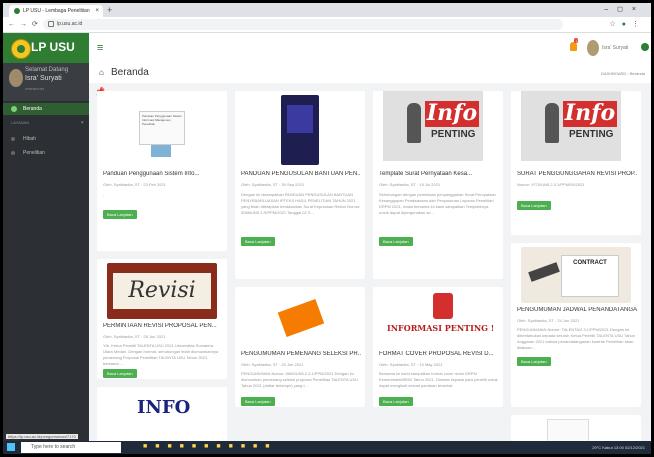 This screenshot has height=457, width=654. What do you see at coordinates (53, 47) in the screenshot?
I see `brand-name: LP USU` at bounding box center [53, 47].